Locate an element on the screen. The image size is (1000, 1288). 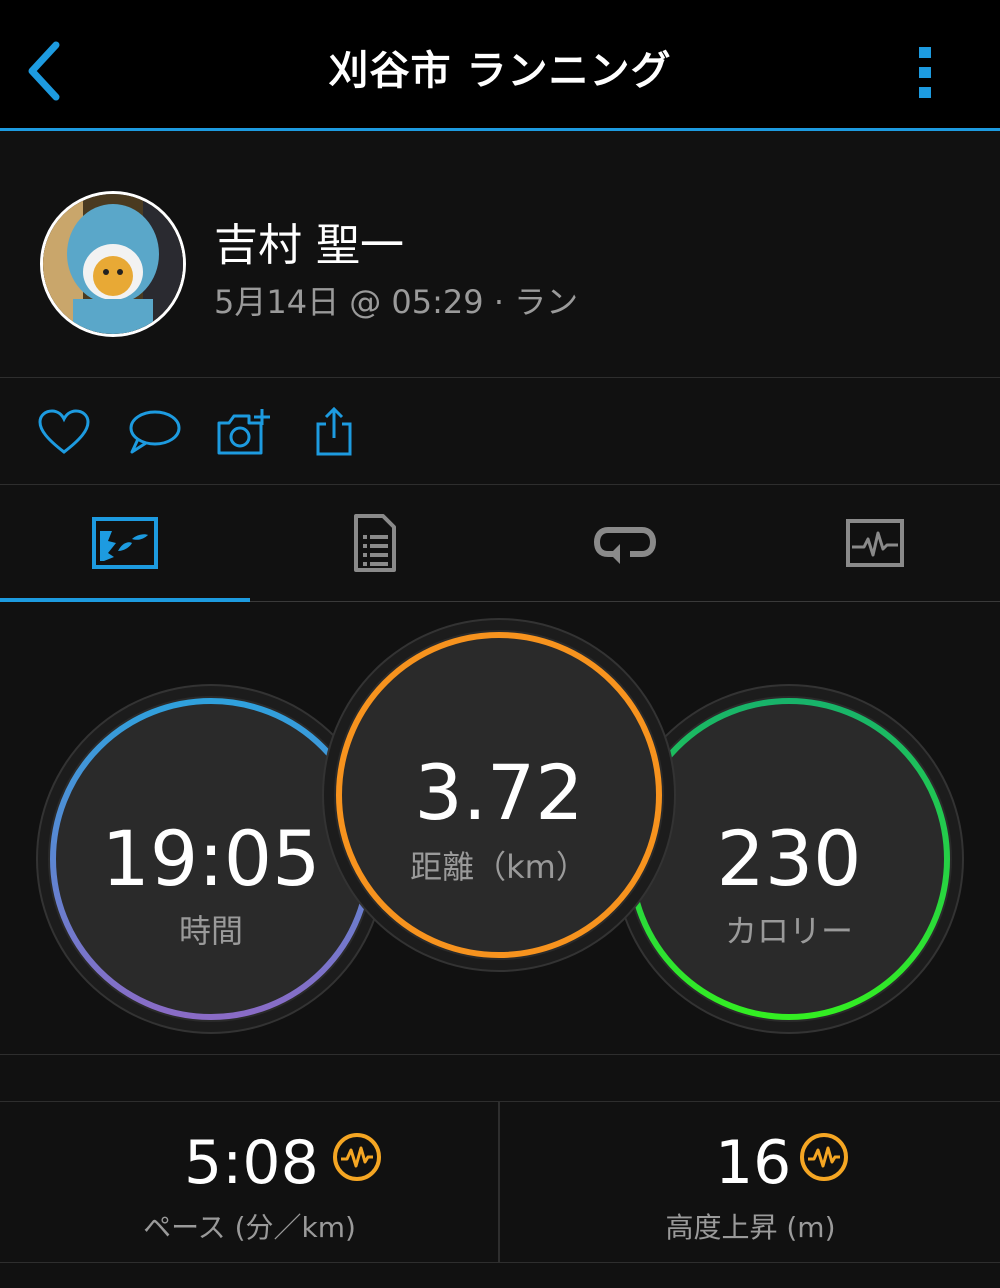
laps-icon is located at coordinates (625, 545).